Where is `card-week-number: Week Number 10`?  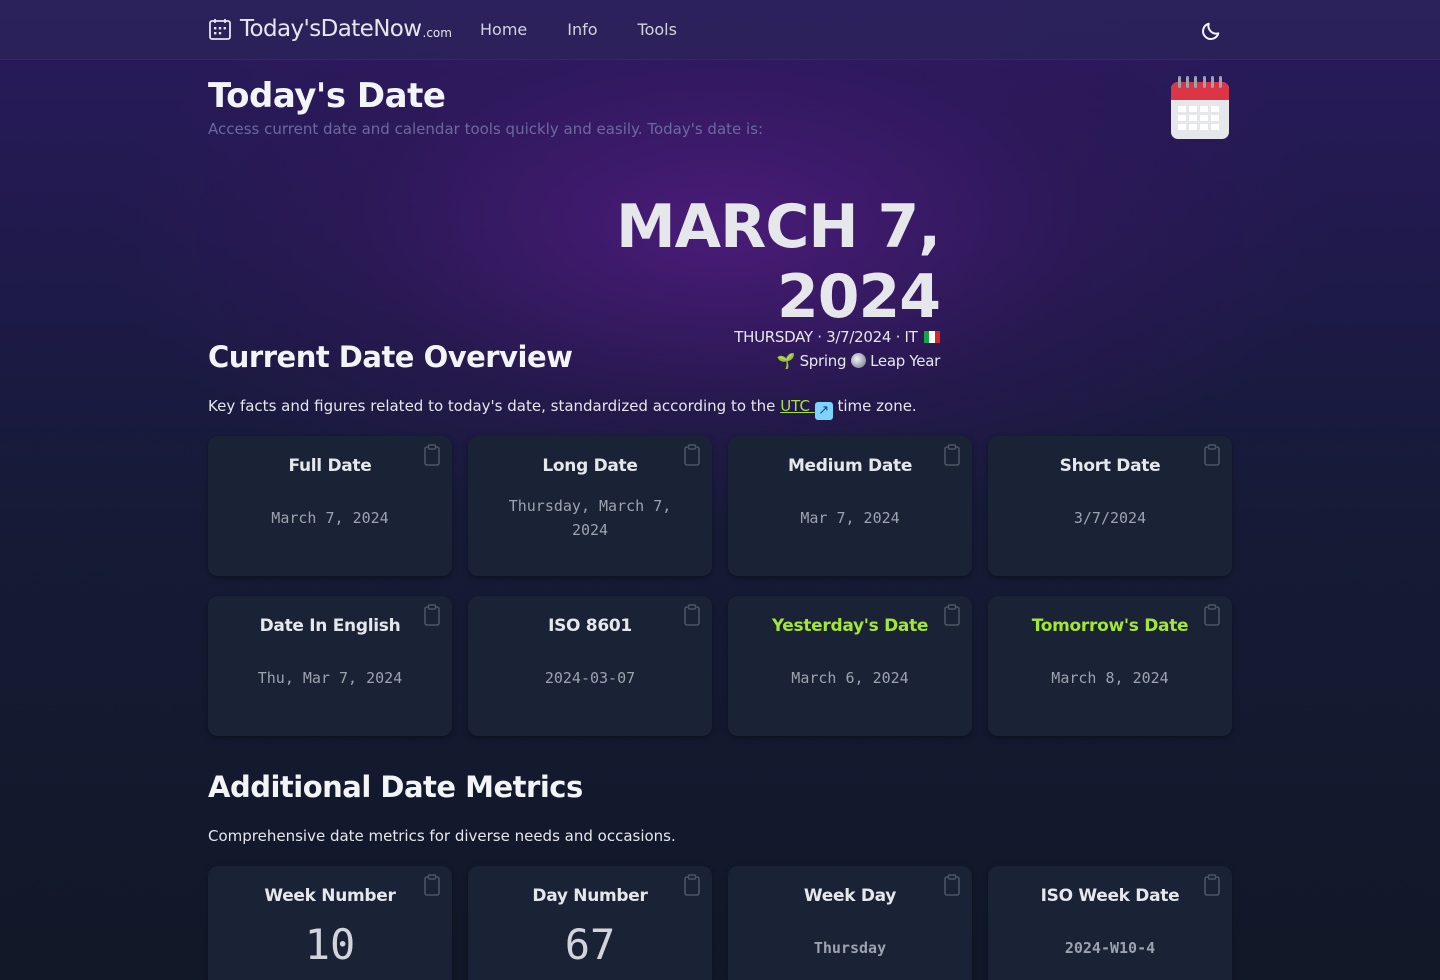 card-week-number: Week Number 10 is located at coordinates (330, 923).